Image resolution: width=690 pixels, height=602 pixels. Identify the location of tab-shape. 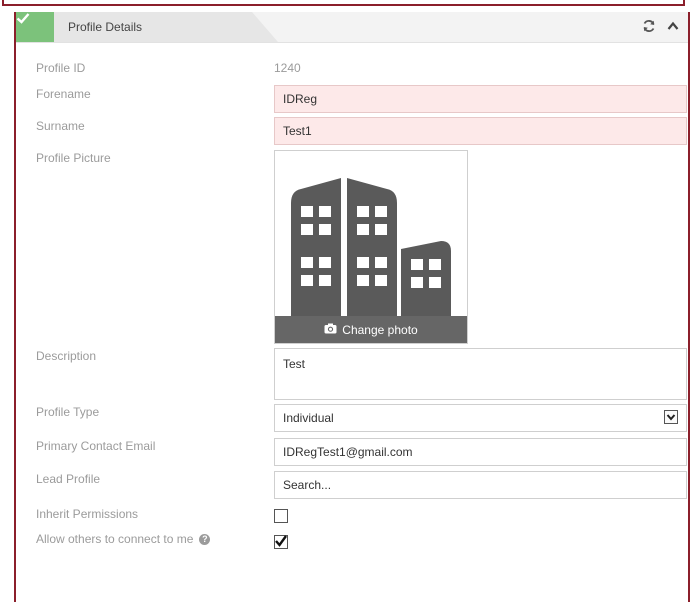
(147, 27).